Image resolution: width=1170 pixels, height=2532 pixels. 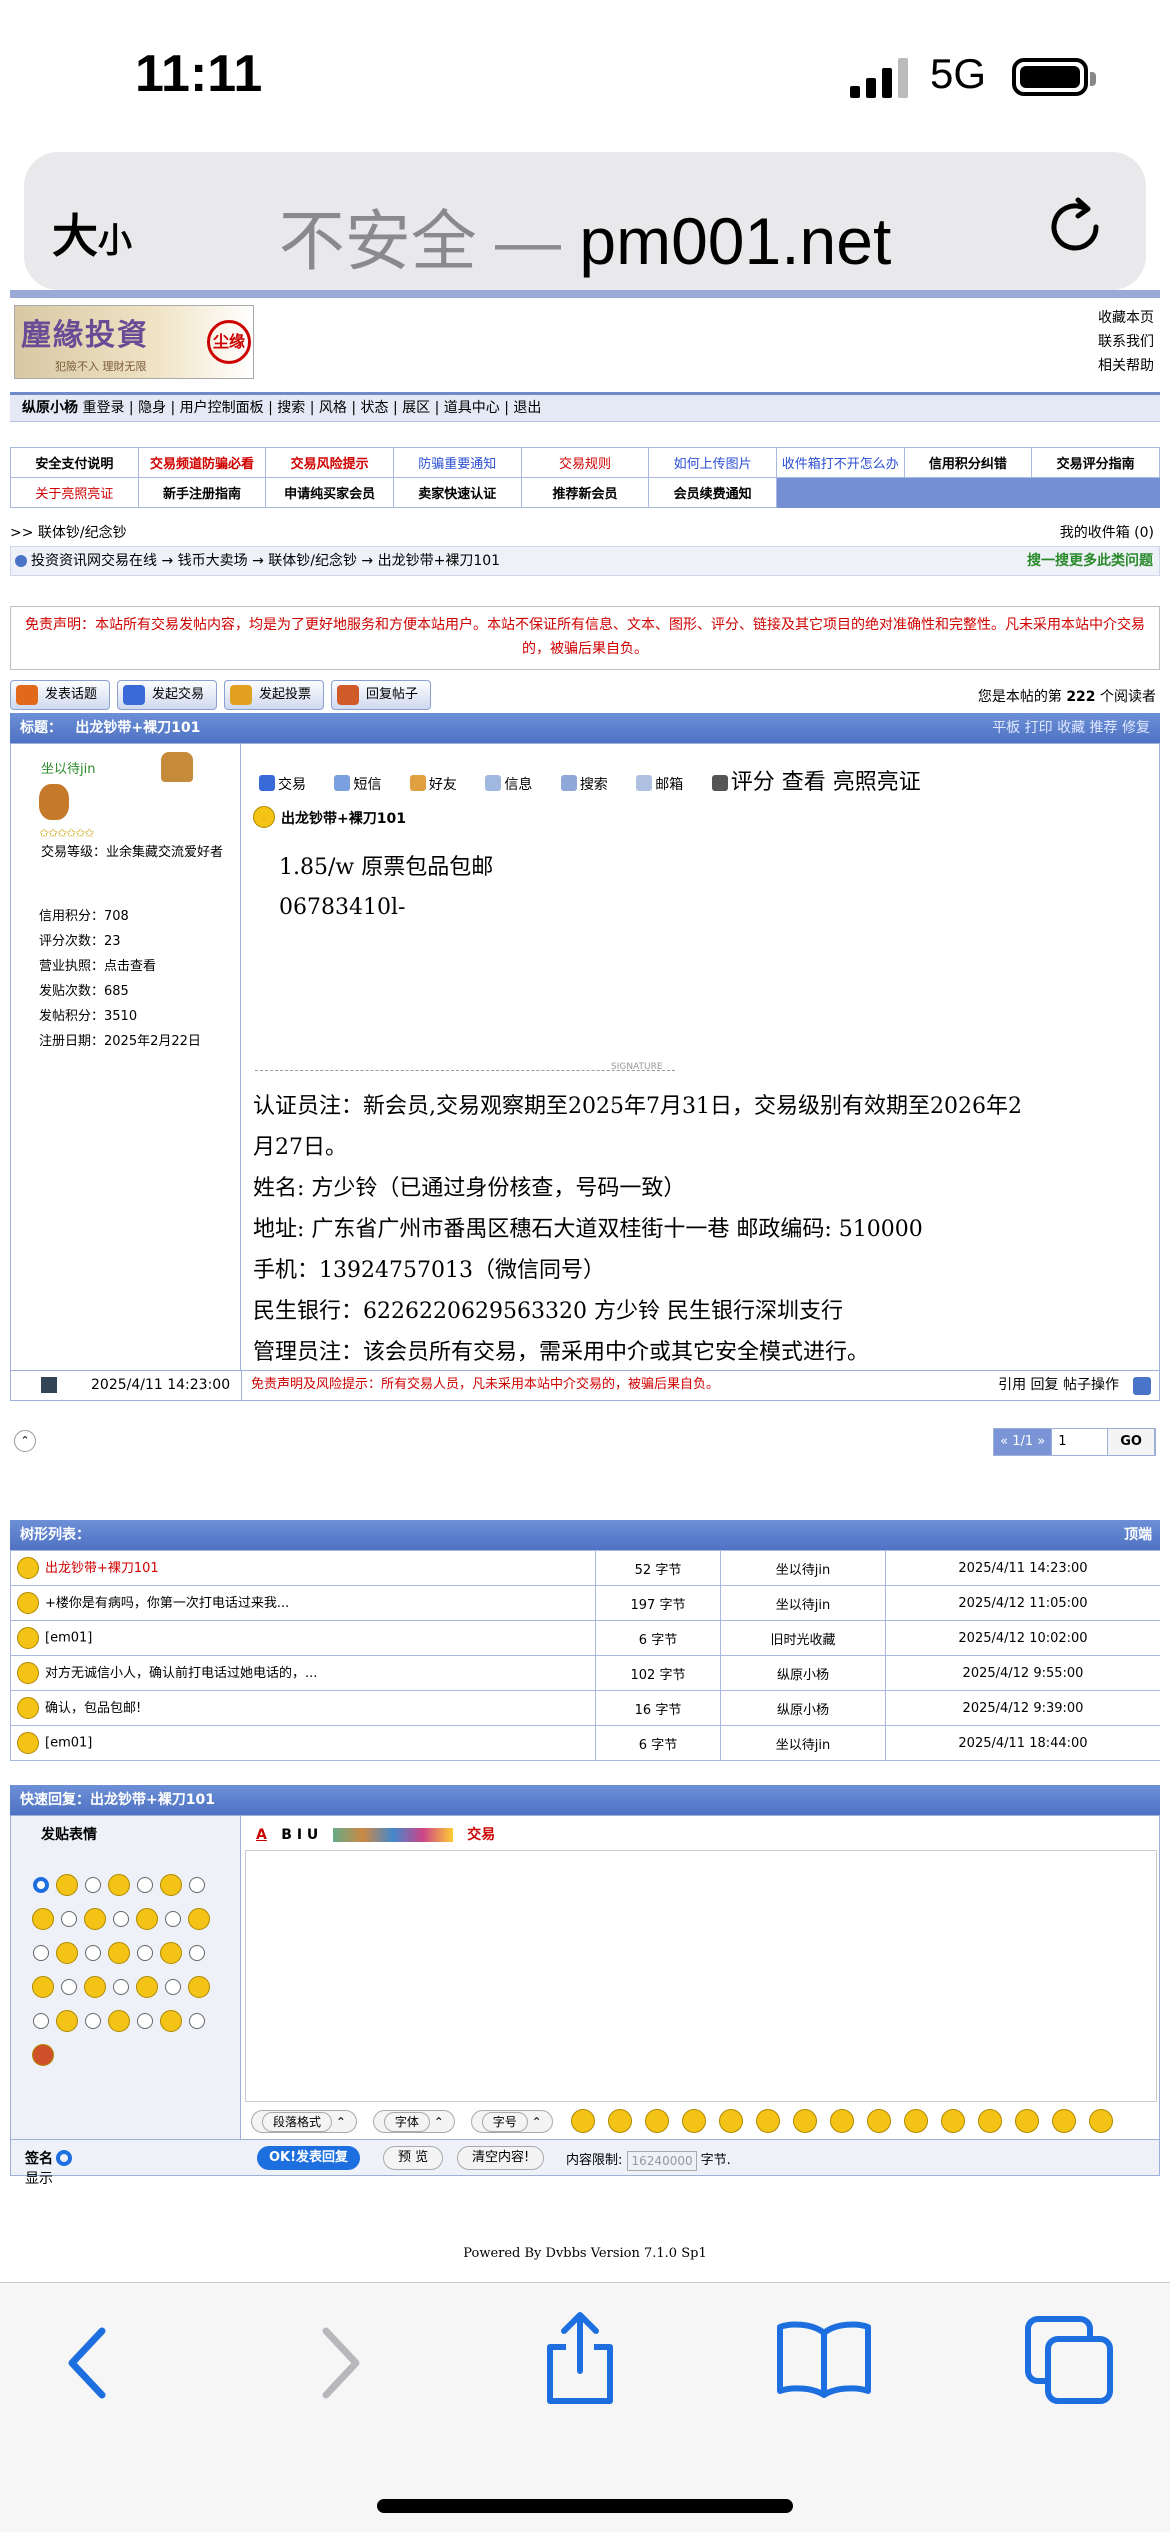 What do you see at coordinates (585, 1568) in the screenshot?
I see `table-row: 出龙钞带+裸刀101 52 字节 坐以待jin 2025/4/11 14:23:00` at bounding box center [585, 1568].